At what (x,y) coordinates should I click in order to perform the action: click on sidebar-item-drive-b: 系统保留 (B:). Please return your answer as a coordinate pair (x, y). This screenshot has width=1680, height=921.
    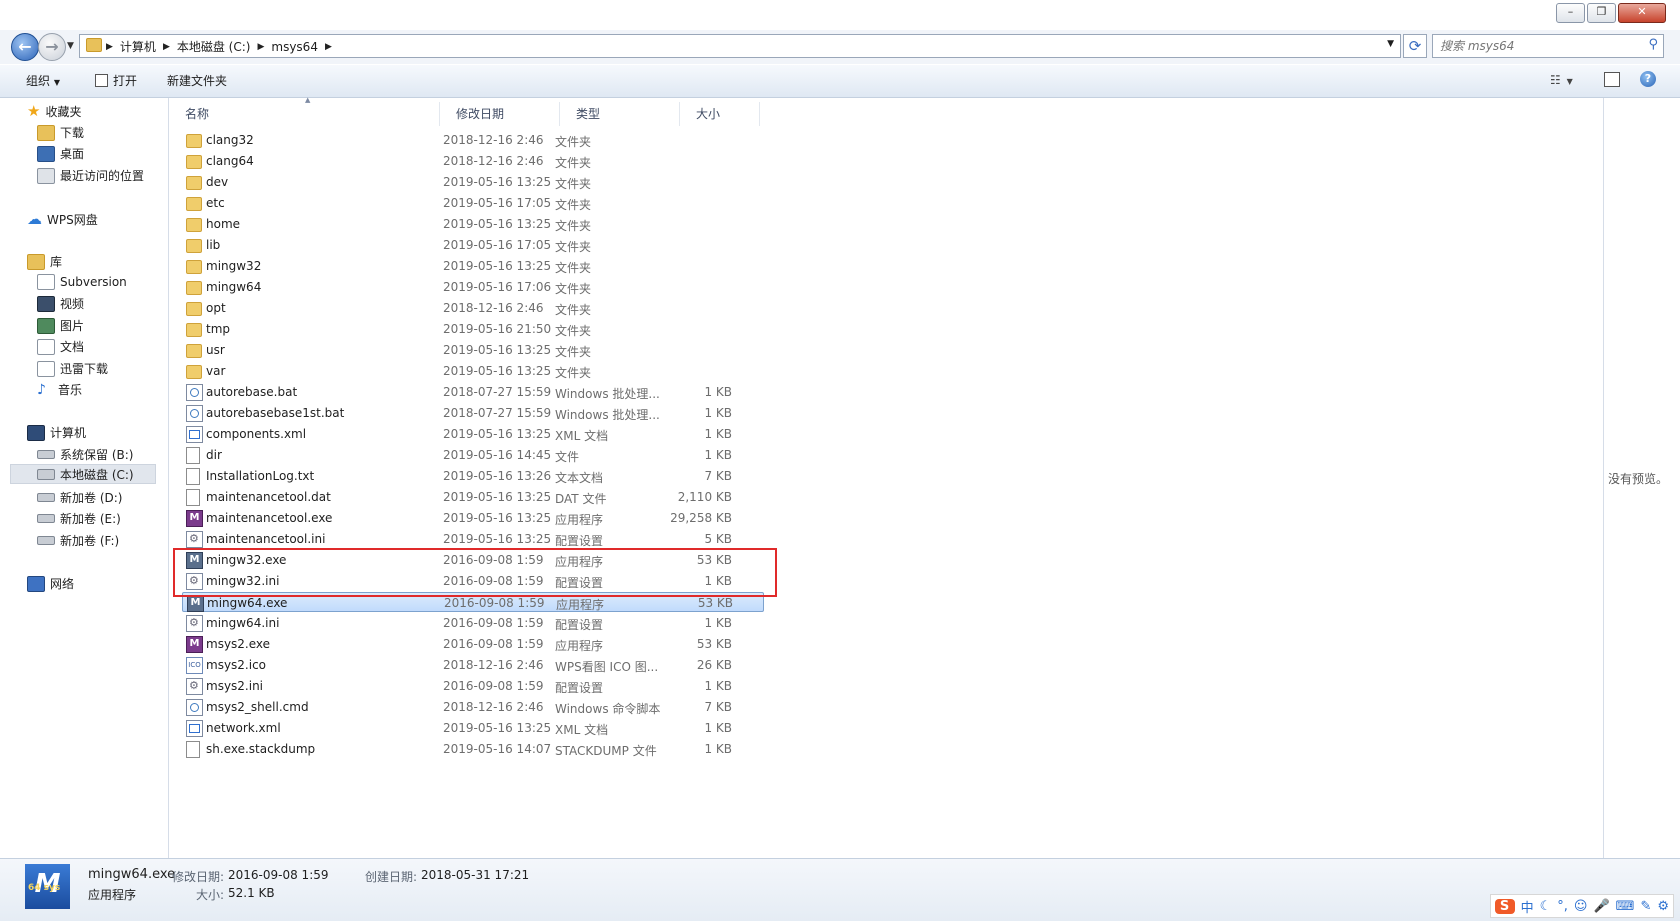
    Looking at the image, I should click on (85, 454).